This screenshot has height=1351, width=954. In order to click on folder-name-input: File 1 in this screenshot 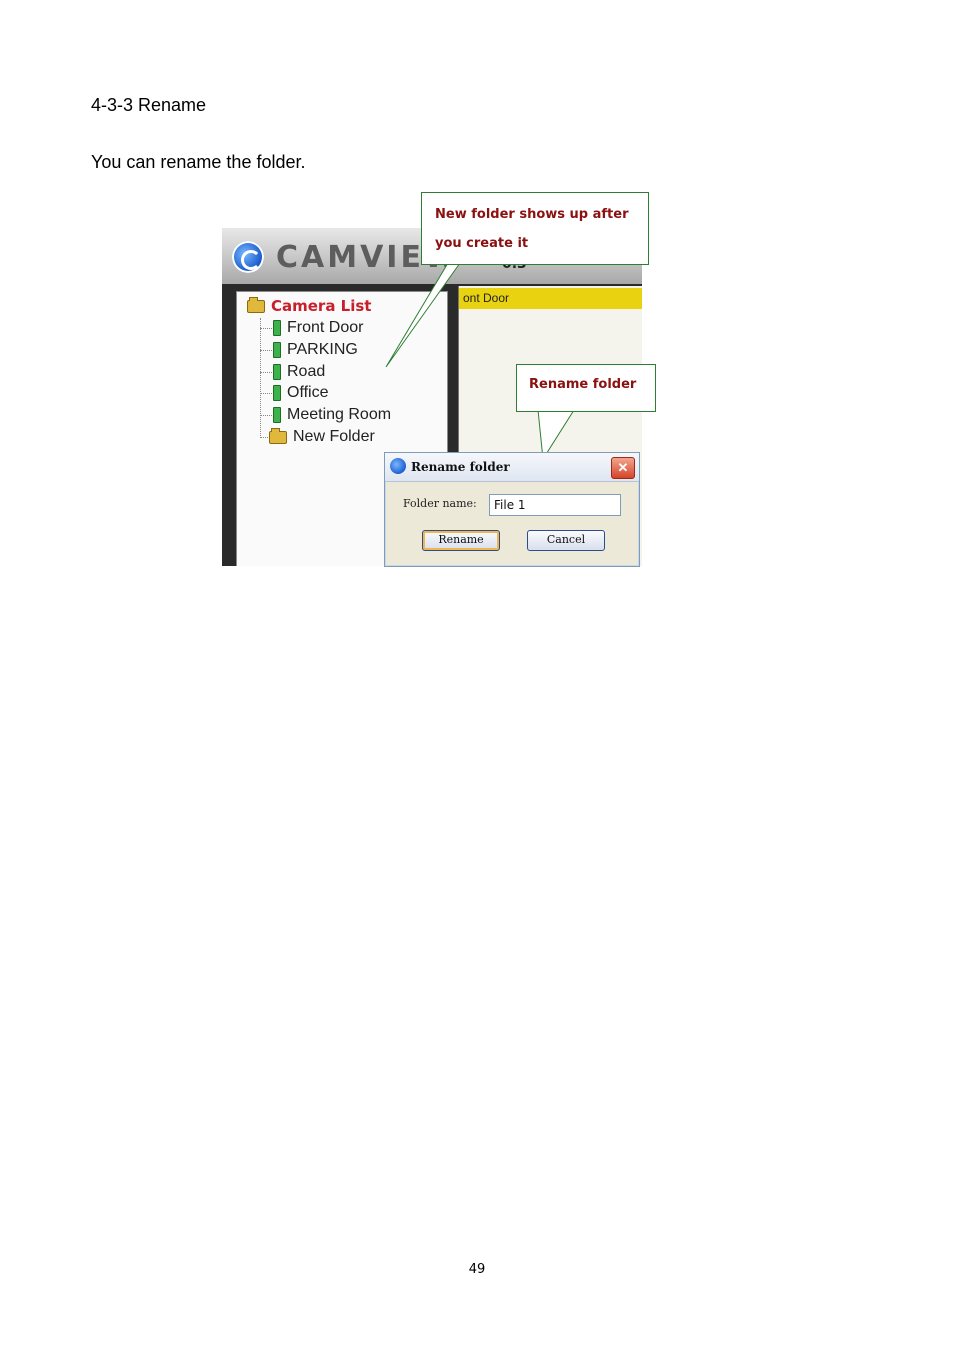, I will do `click(555, 505)`.